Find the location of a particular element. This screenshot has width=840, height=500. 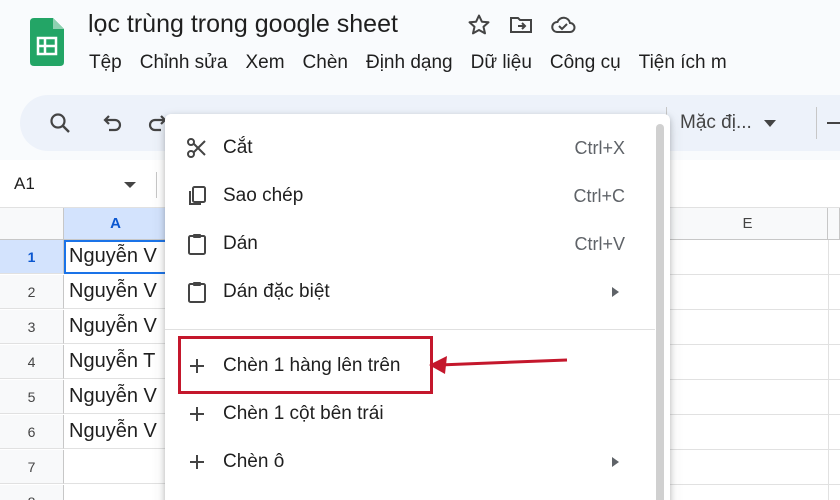

menu-item-insert-cells: Chèn ô is located at coordinates (410, 462).